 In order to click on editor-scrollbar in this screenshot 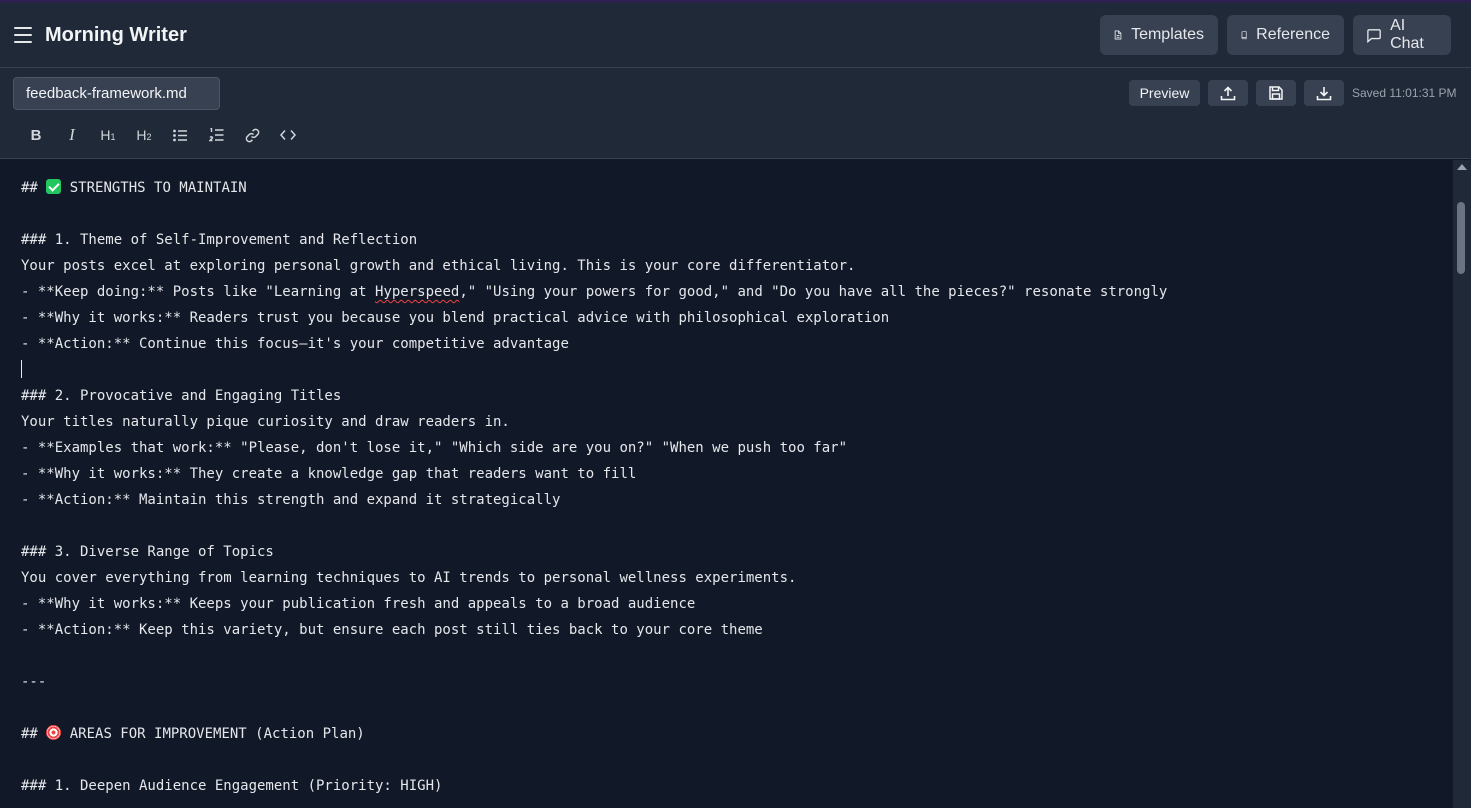, I will do `click(1462, 484)`.